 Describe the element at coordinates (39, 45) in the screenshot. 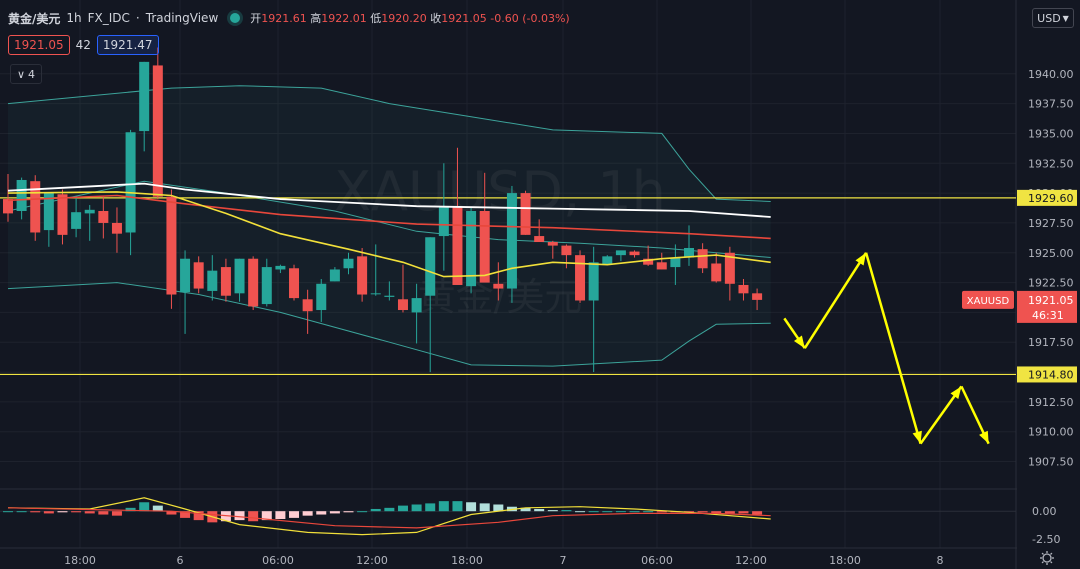

I see `sell-price-button: 1921.05` at that location.